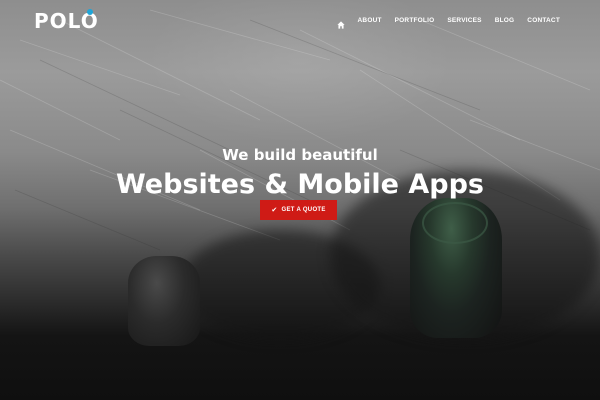  I want to click on shoe-toe-cap, so click(455, 223).